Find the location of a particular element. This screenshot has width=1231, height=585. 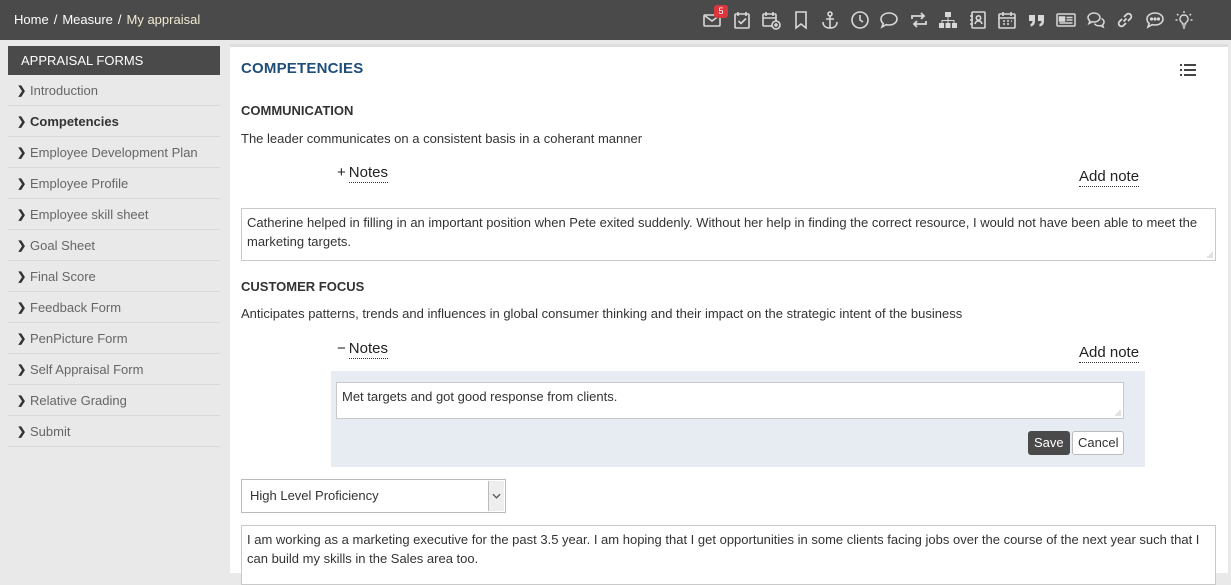

sidebar-item-label: Final Score is located at coordinates (63, 276).